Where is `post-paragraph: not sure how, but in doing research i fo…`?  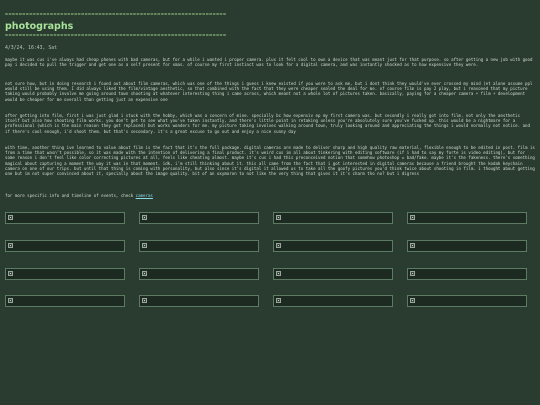
post-paragraph: not sure how, but in doing research i fo… is located at coordinates (269, 91).